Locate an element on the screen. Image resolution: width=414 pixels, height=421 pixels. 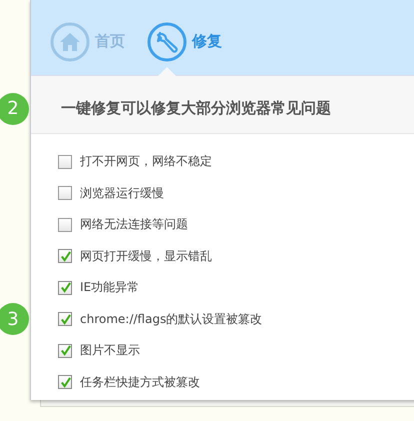
option-label: IE功能异常 is located at coordinates (110, 287).